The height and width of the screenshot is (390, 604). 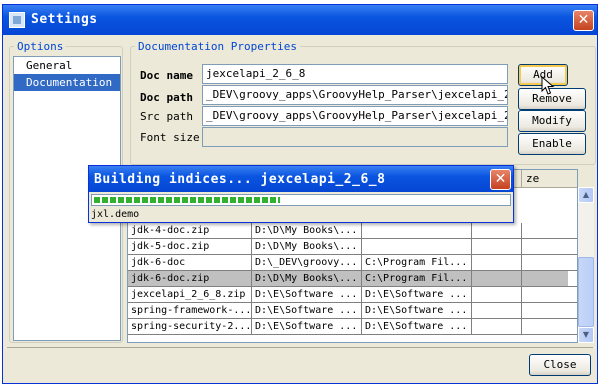 I want to click on options-item-general: General, so click(x=67, y=65).